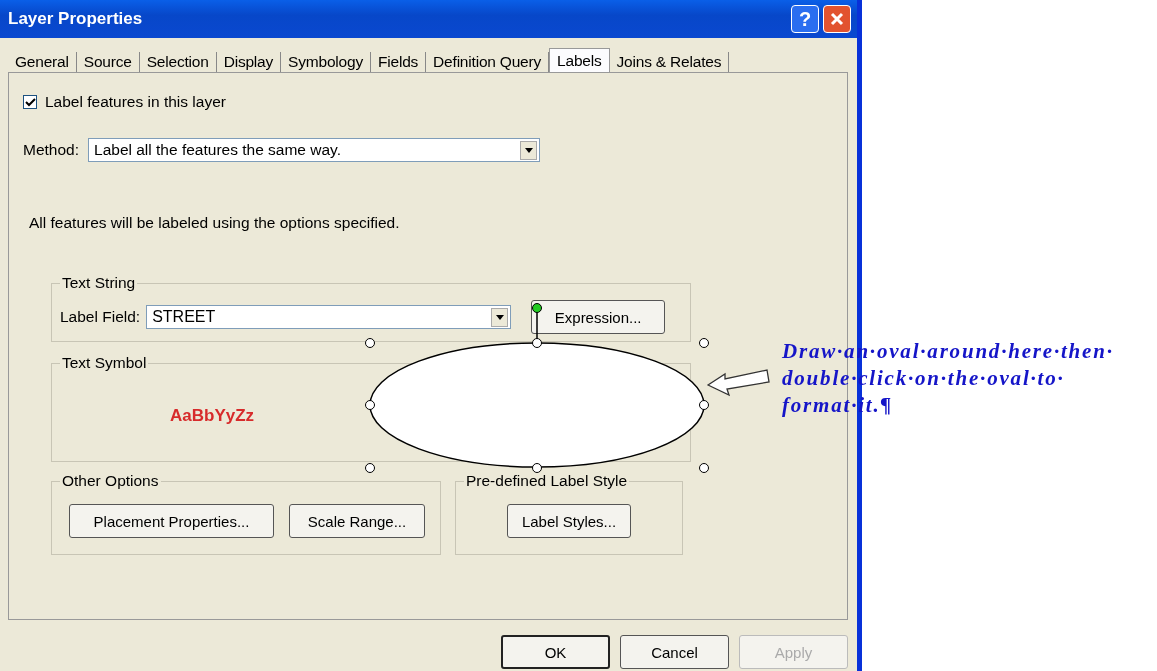  I want to click on close-button, so click(837, 19).